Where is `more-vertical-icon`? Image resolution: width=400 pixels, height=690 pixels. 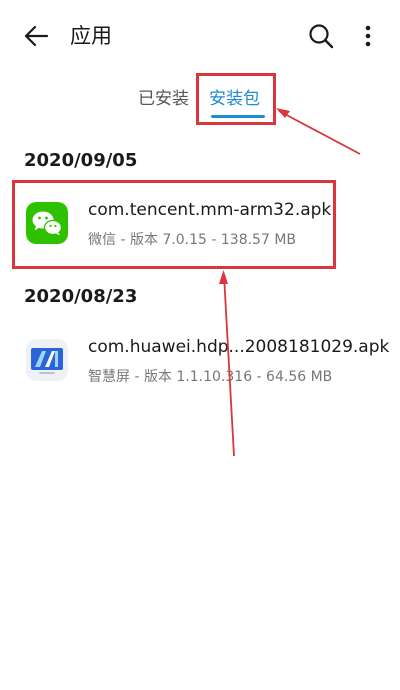 more-vertical-icon is located at coordinates (368, 36).